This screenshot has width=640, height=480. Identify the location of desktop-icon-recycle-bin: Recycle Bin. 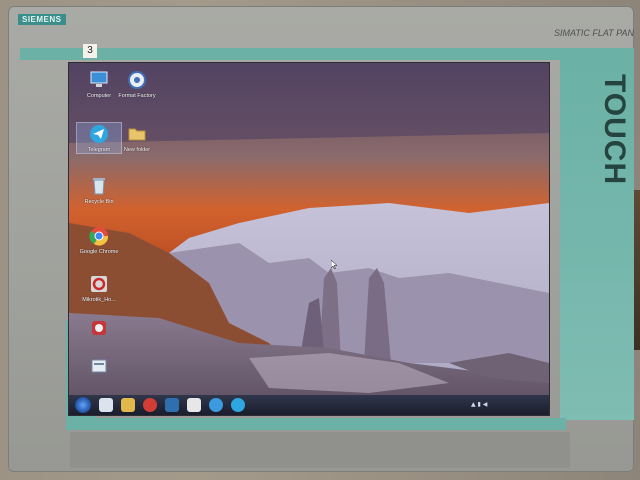
(99, 190).